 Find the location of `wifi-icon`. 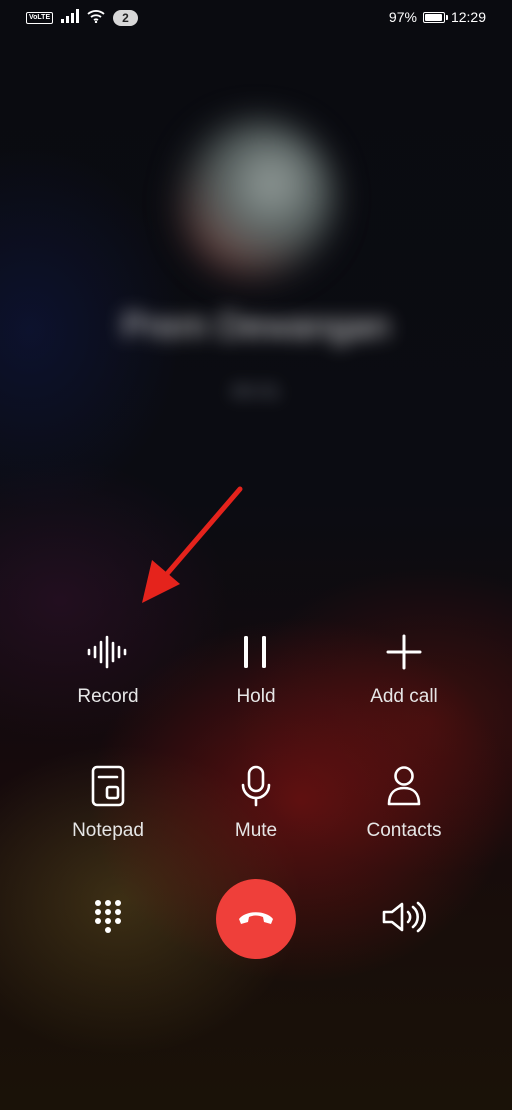

wifi-icon is located at coordinates (96, 17).